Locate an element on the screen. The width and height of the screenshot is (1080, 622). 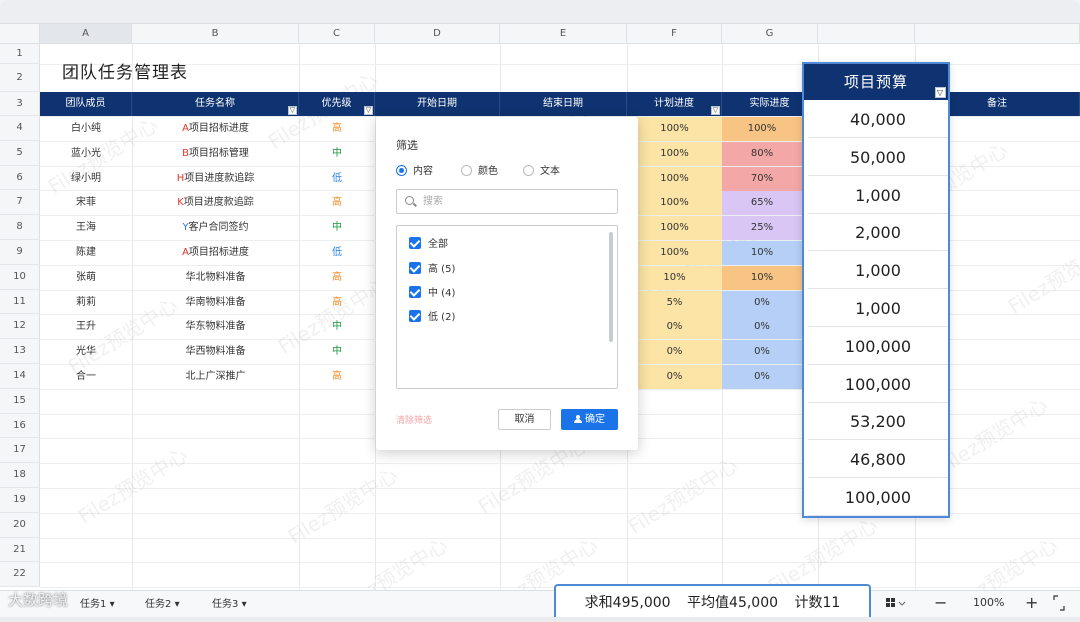
row-header: 5 is located at coordinates (20, 153).